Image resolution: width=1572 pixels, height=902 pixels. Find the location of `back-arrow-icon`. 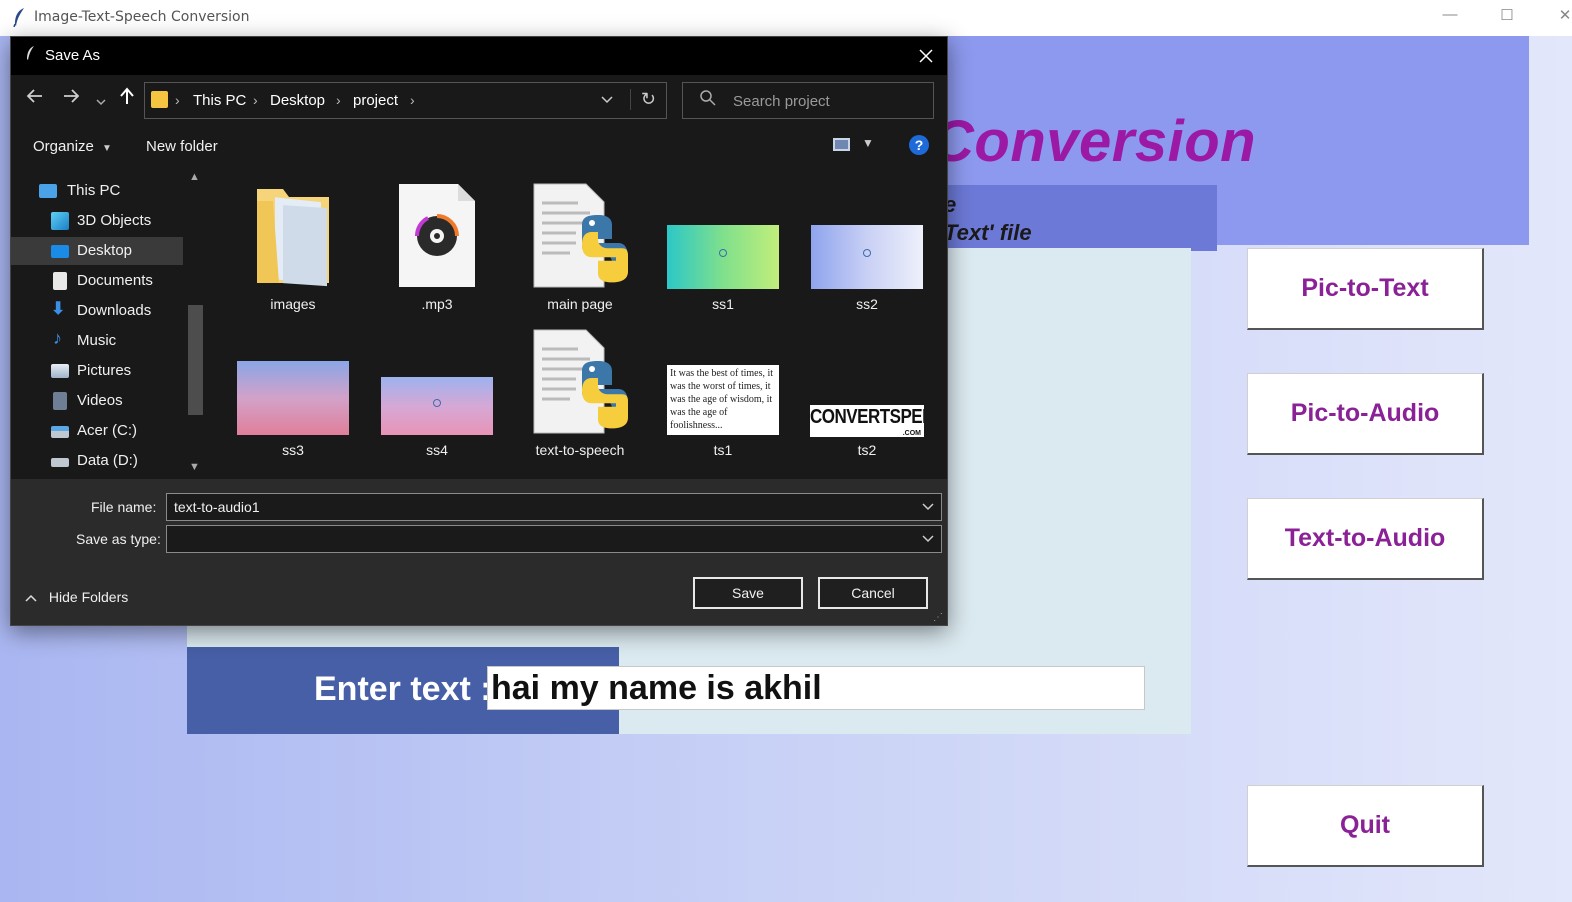

back-arrow-icon is located at coordinates (35, 98).